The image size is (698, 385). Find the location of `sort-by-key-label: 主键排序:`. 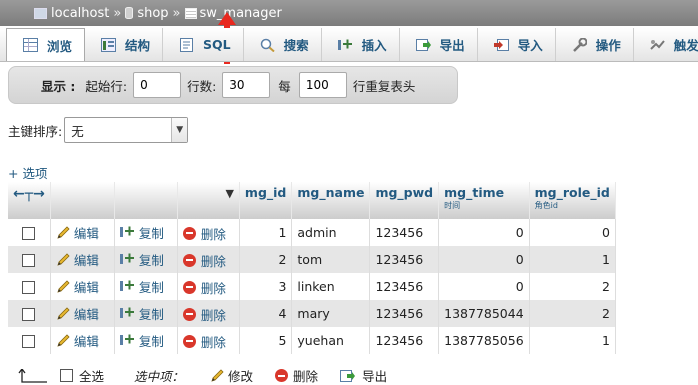

sort-by-key-label: 主键排序: is located at coordinates (35, 131).